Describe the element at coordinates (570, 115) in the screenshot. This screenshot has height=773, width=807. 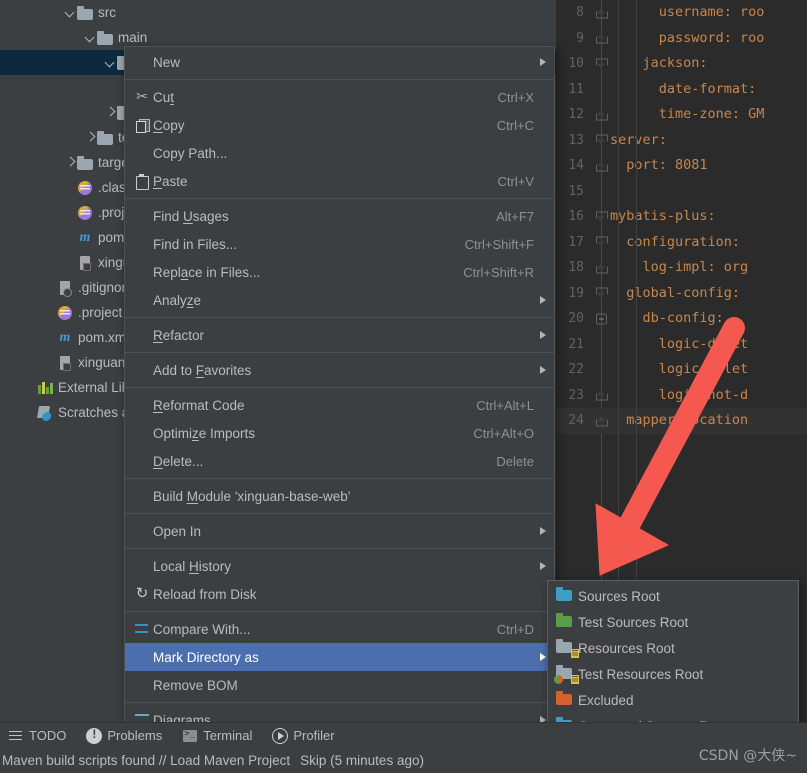
I see `line-number: 12` at that location.